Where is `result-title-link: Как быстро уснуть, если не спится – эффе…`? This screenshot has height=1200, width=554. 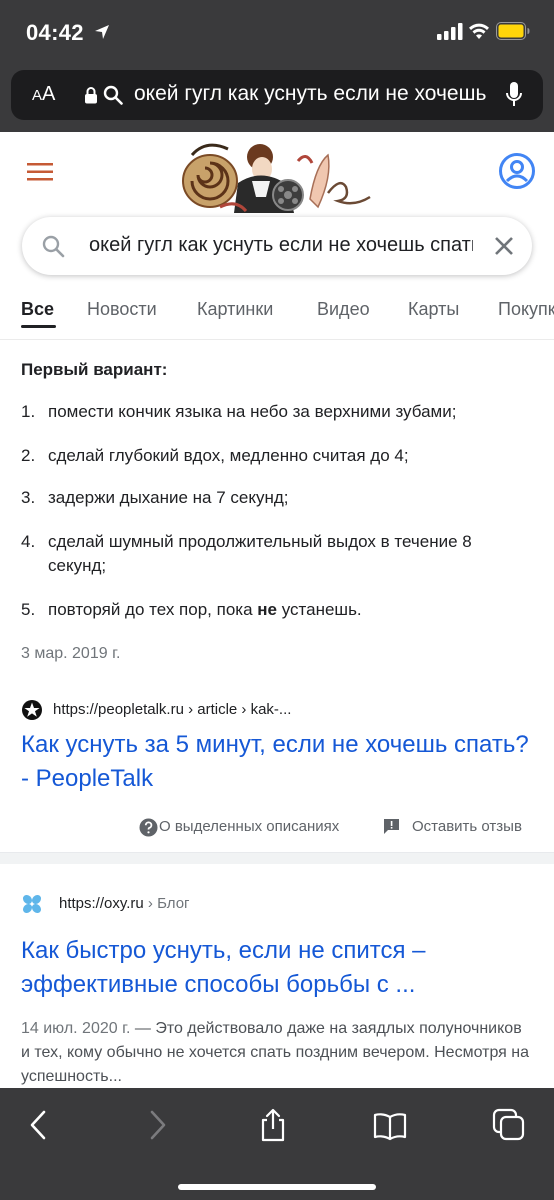
result-title-link: Как быстро уснуть, если не спится – эффе… is located at coordinates (276, 968).